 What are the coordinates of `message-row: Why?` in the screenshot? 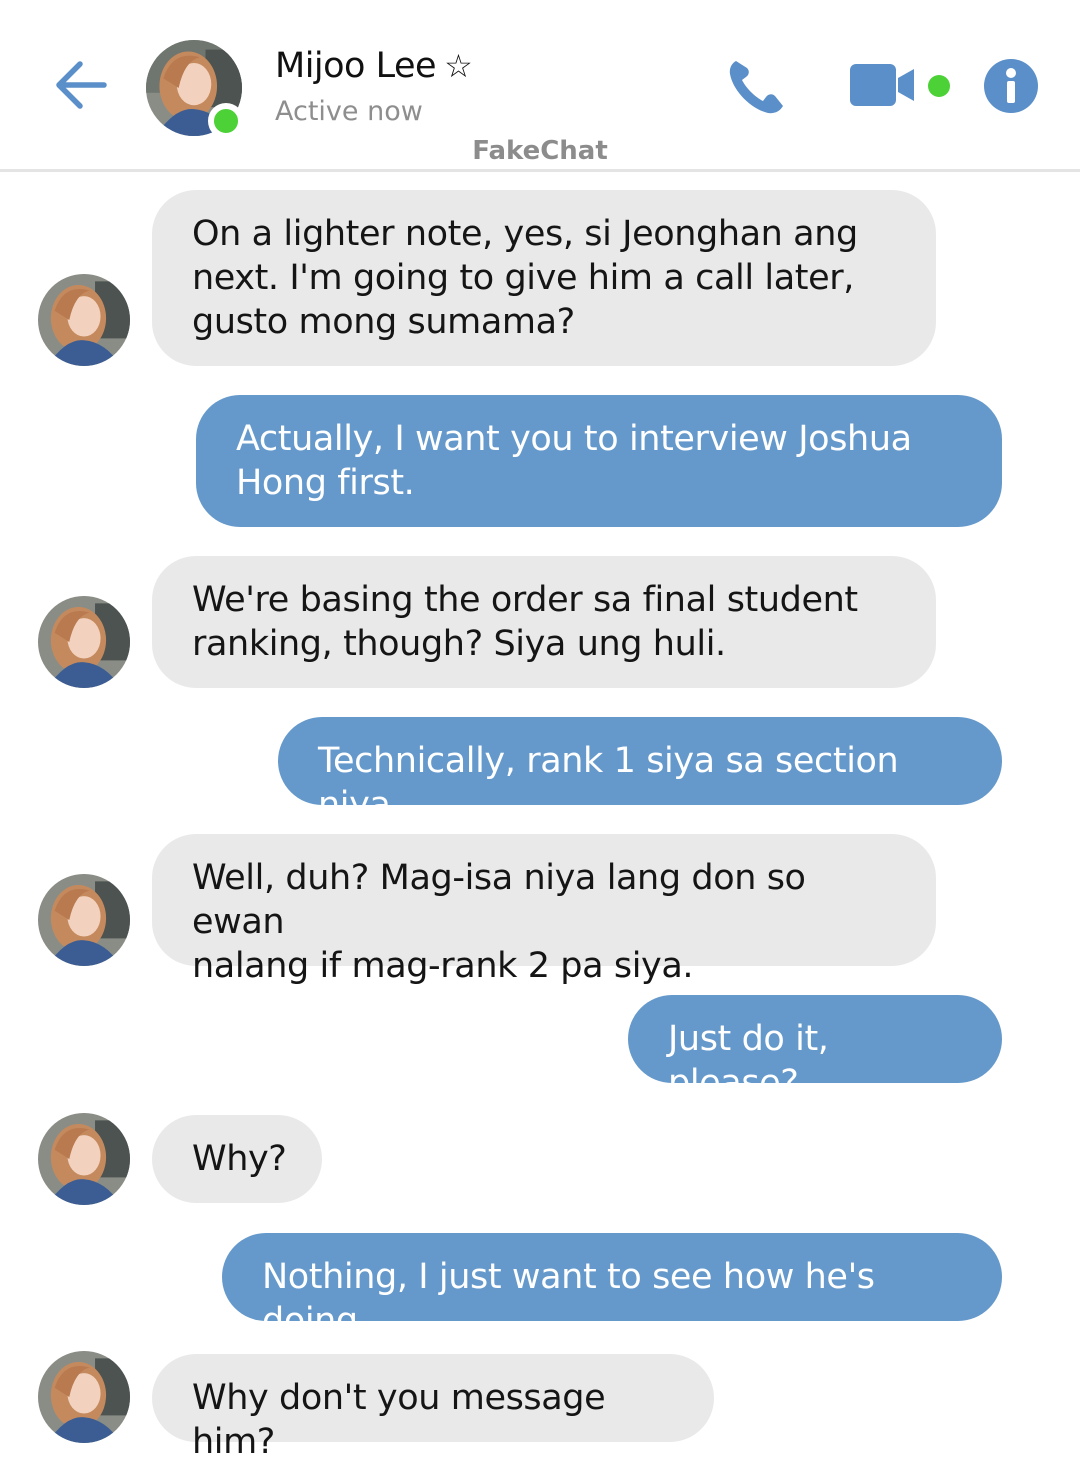 It's located at (540, 1159).